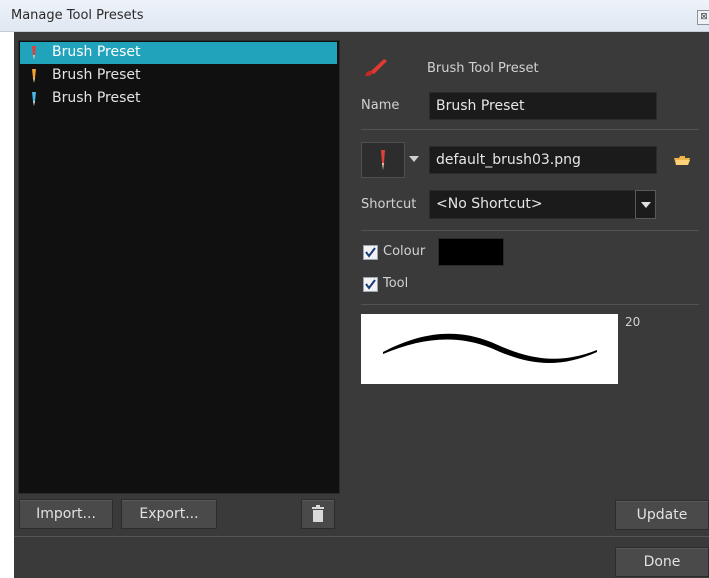 The height and width of the screenshot is (578, 709). Describe the element at coordinates (361, 557) in the screenshot. I see `dialog-footer: Done` at that location.